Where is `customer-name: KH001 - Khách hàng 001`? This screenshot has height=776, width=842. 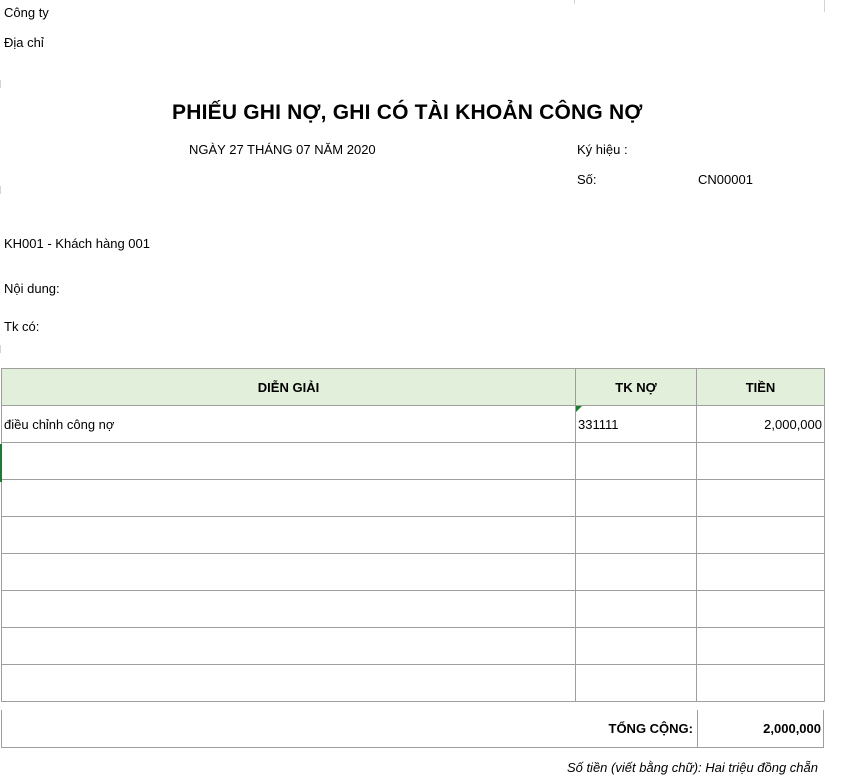
customer-name: KH001 - Khách hàng 001 is located at coordinates (77, 243).